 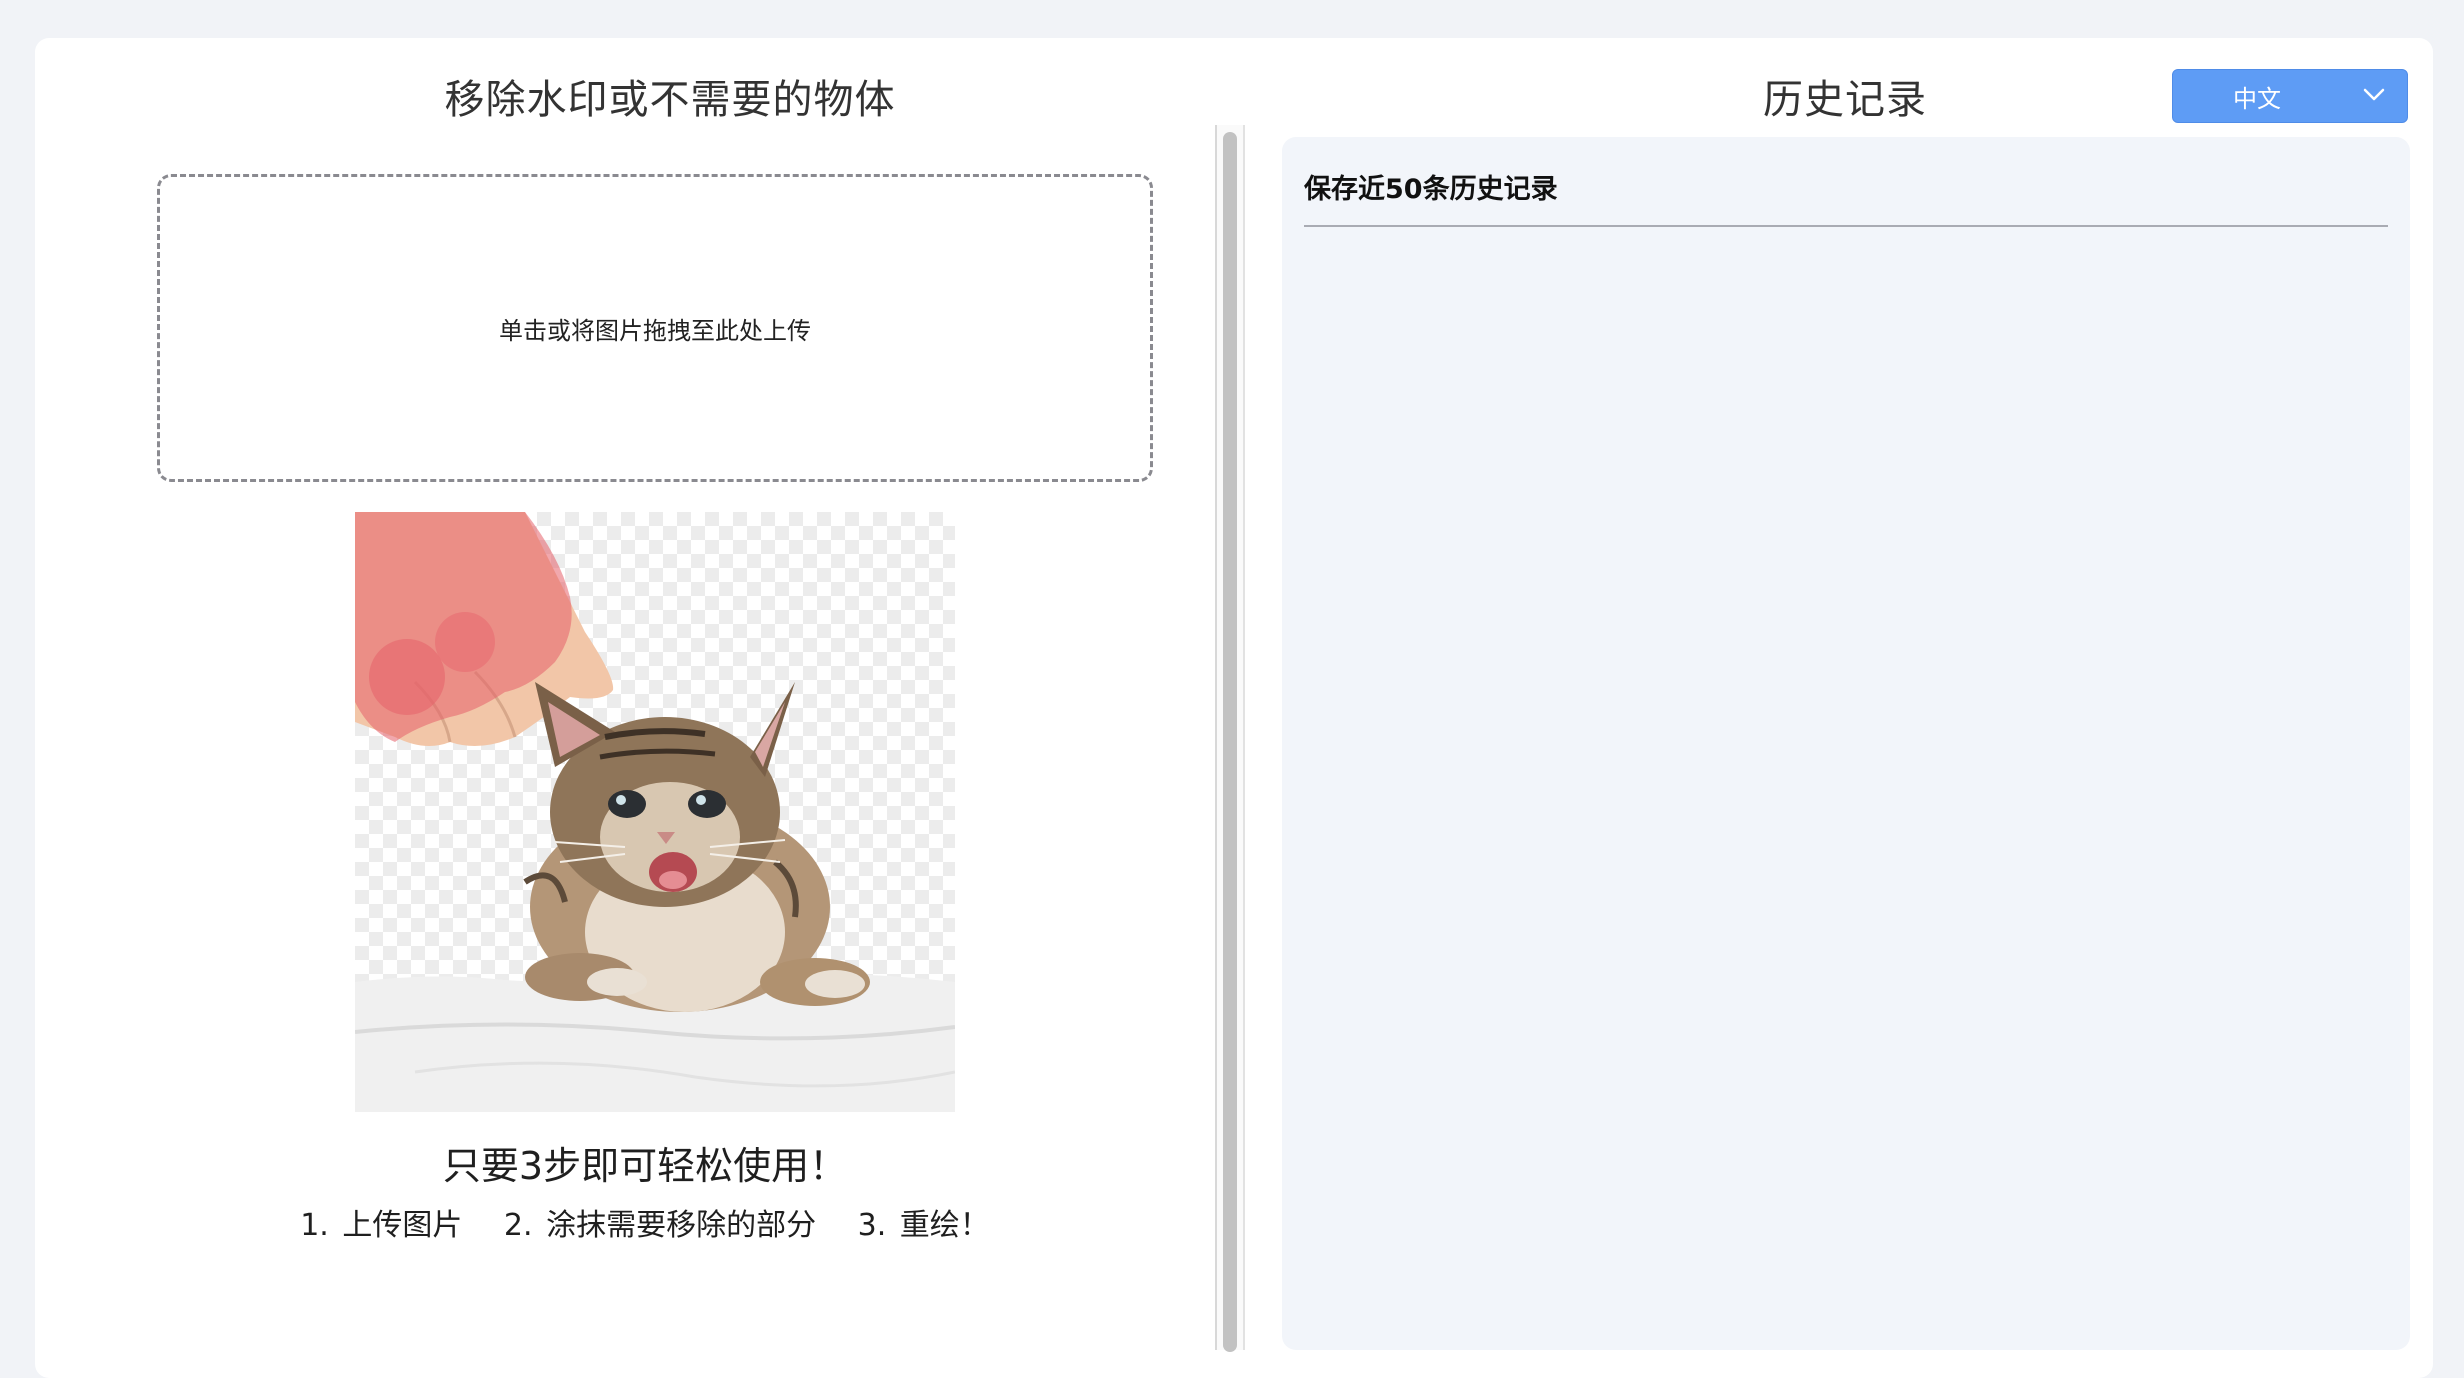 I want to click on language-selected-value: 中文, so click(x=2257, y=98).